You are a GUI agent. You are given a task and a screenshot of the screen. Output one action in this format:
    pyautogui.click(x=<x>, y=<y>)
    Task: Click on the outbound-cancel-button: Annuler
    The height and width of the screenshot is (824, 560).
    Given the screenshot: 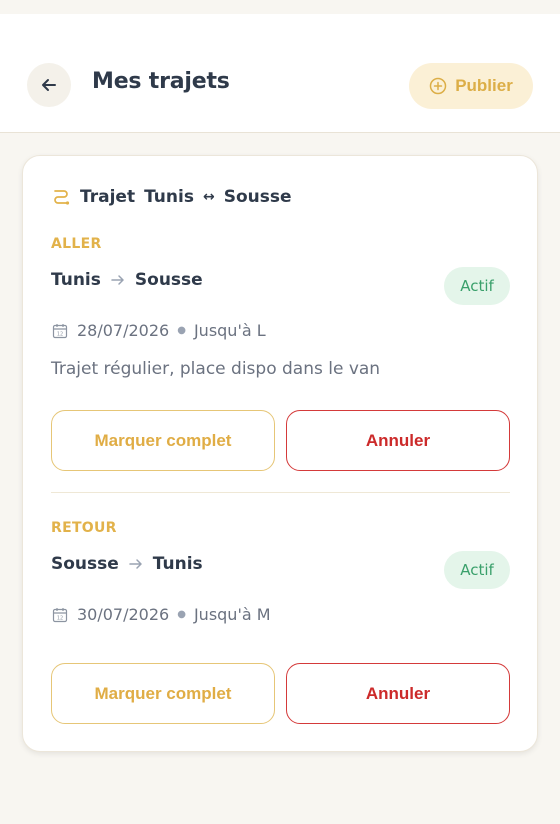 What is the action you would take?
    pyautogui.click(x=398, y=440)
    